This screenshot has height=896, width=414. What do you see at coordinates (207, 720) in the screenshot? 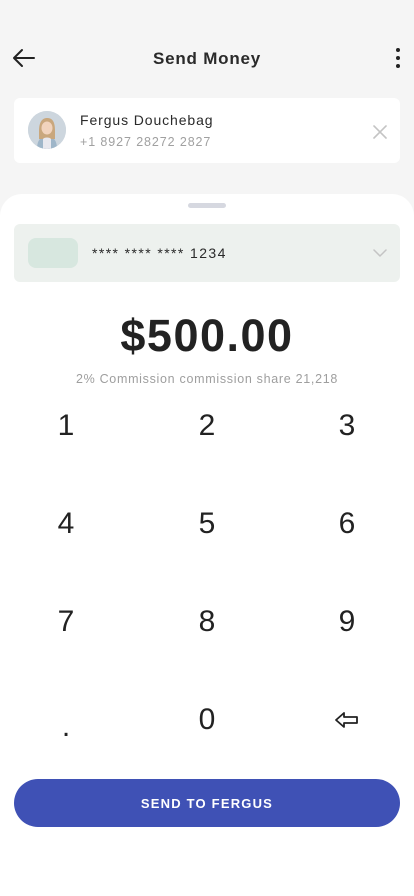
I see `key-0: 0` at bounding box center [207, 720].